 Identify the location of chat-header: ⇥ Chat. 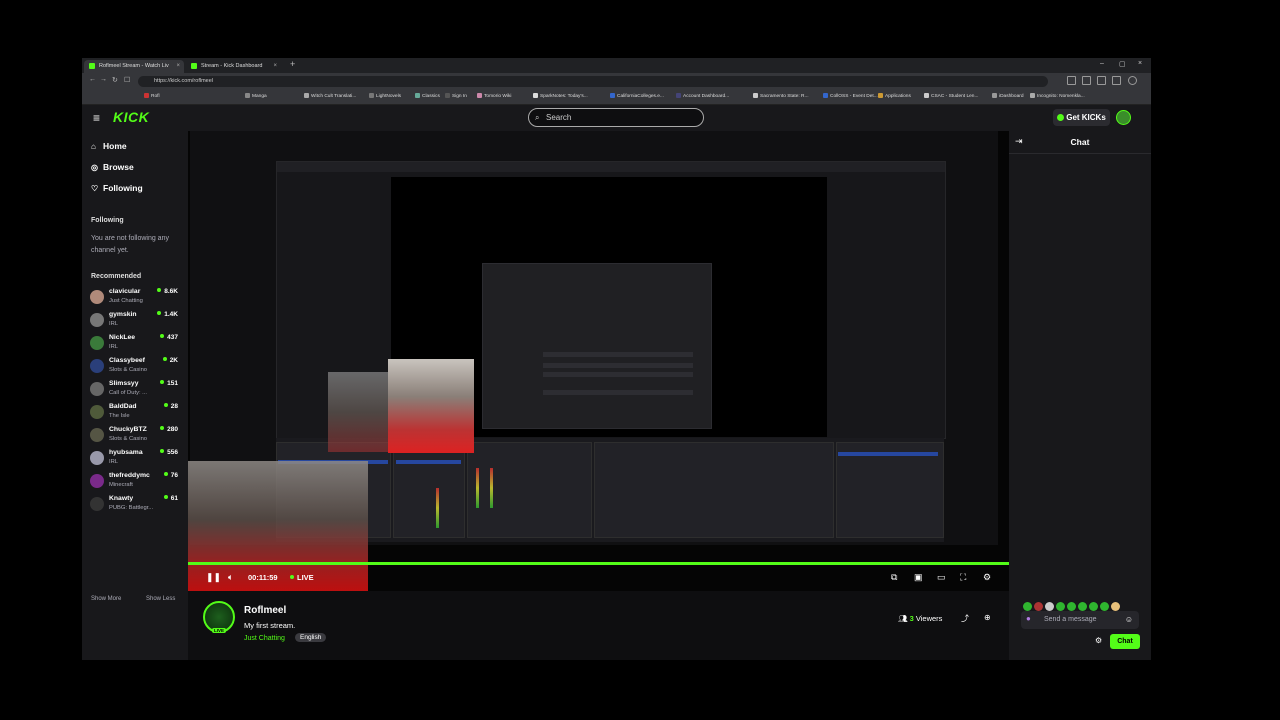
(1080, 142).